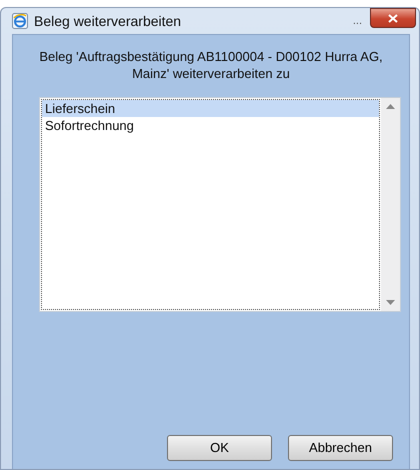  Describe the element at coordinates (390, 106) in the screenshot. I see `scroll-up-icon` at that location.